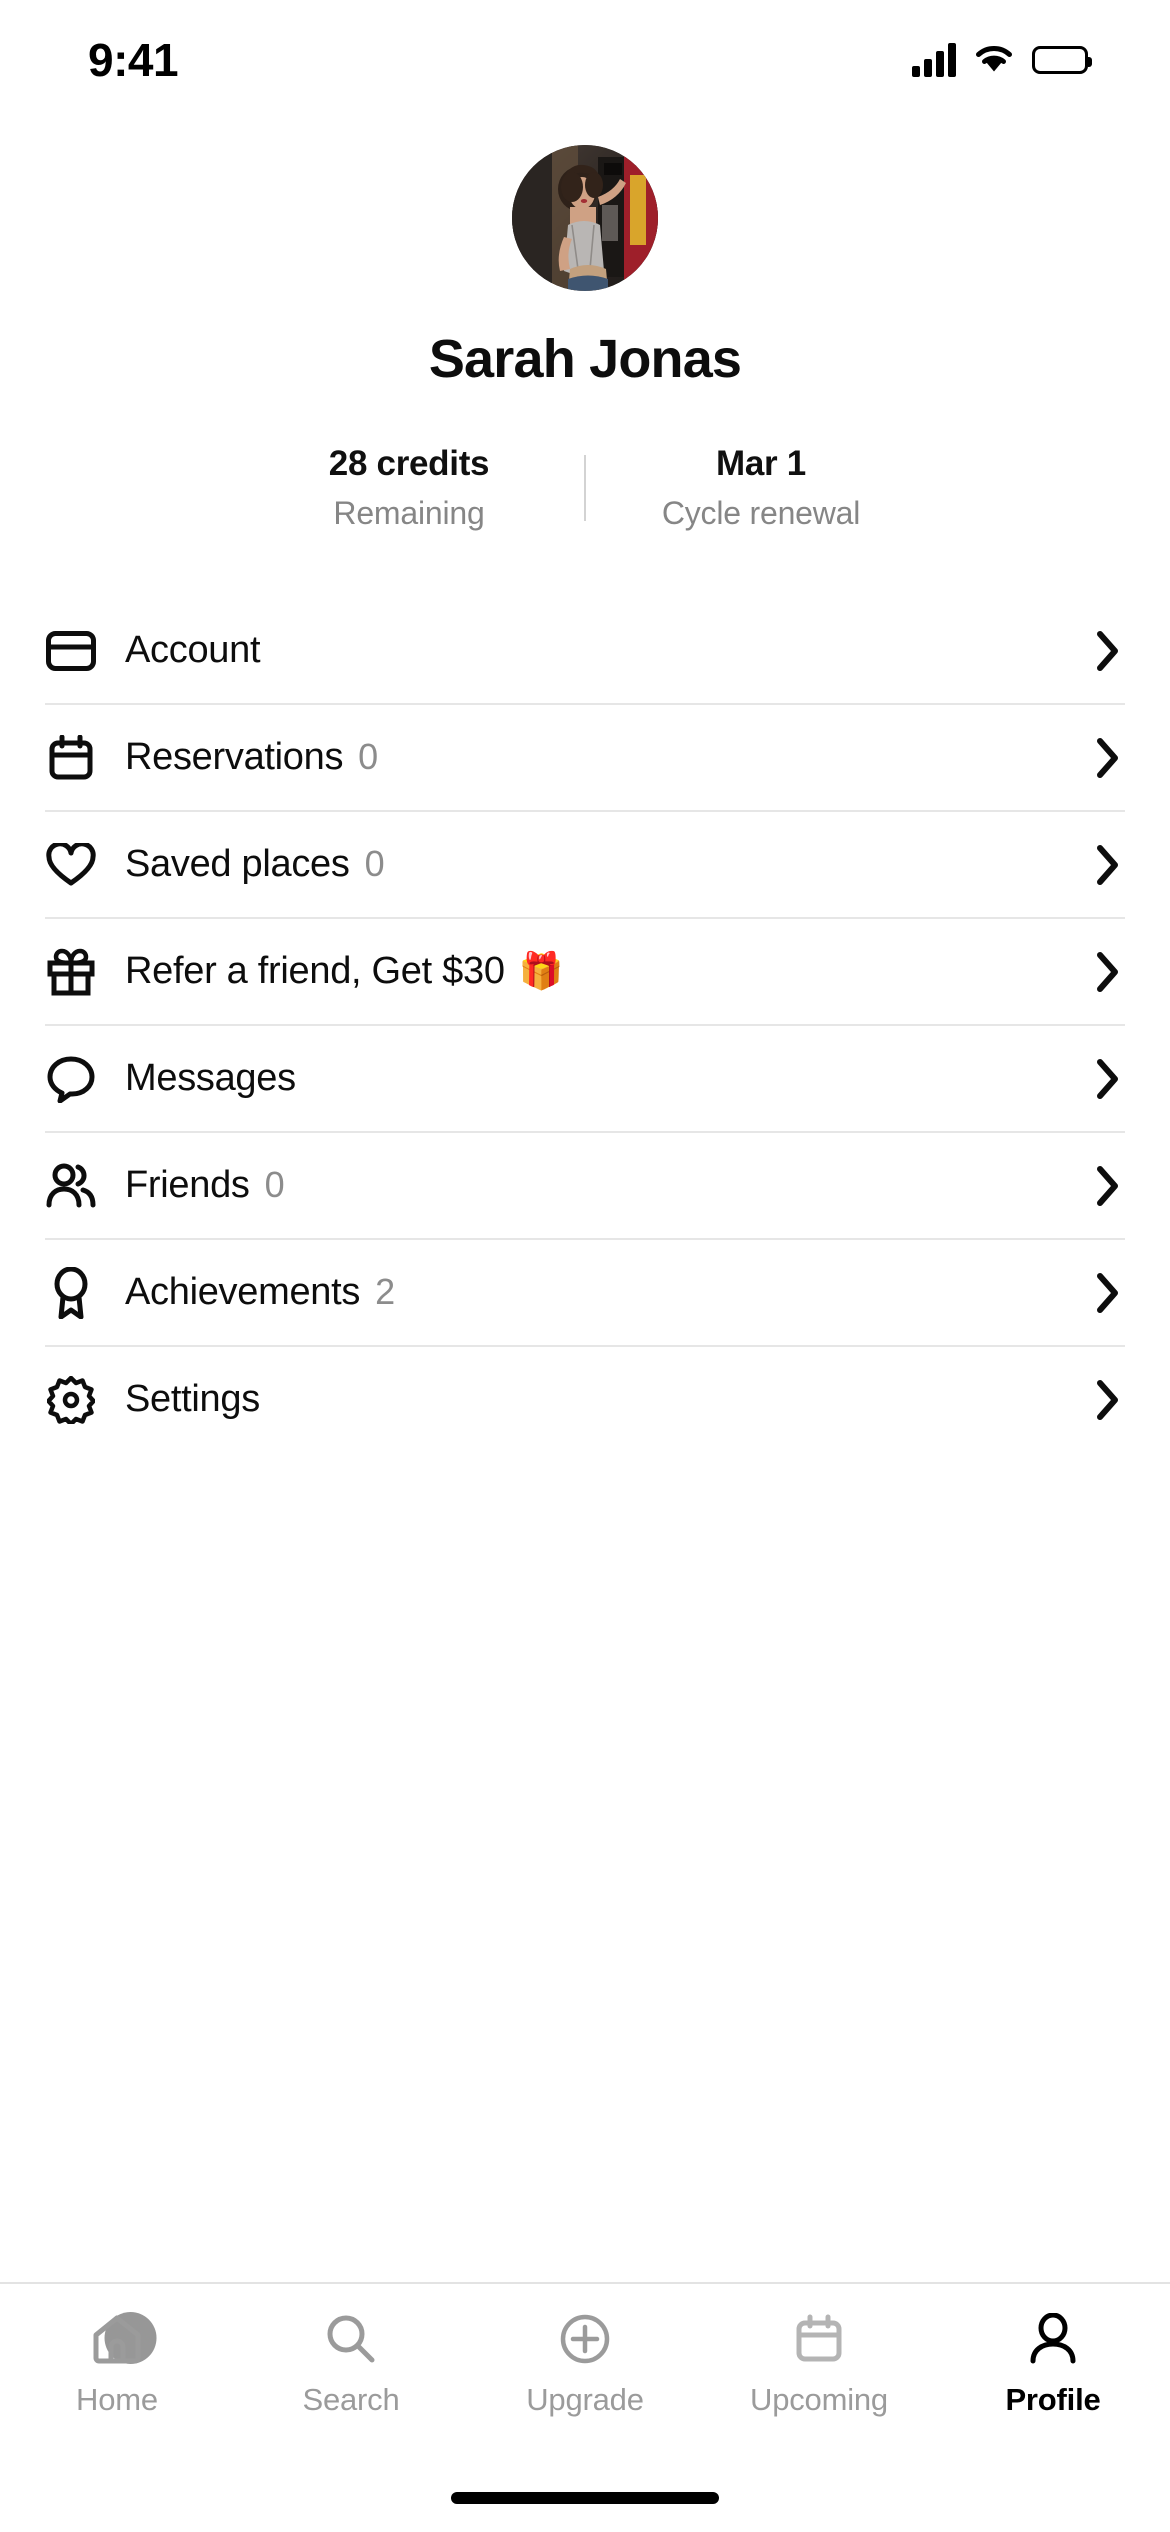 Image resolution: width=1170 pixels, height=2532 pixels. I want to click on stat-renewal-value: Mar 1, so click(761, 463).